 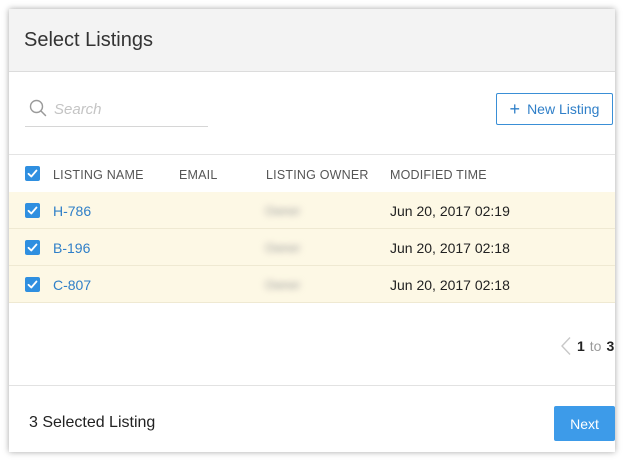 I want to click on select-all-checkbox, so click(x=32, y=173).